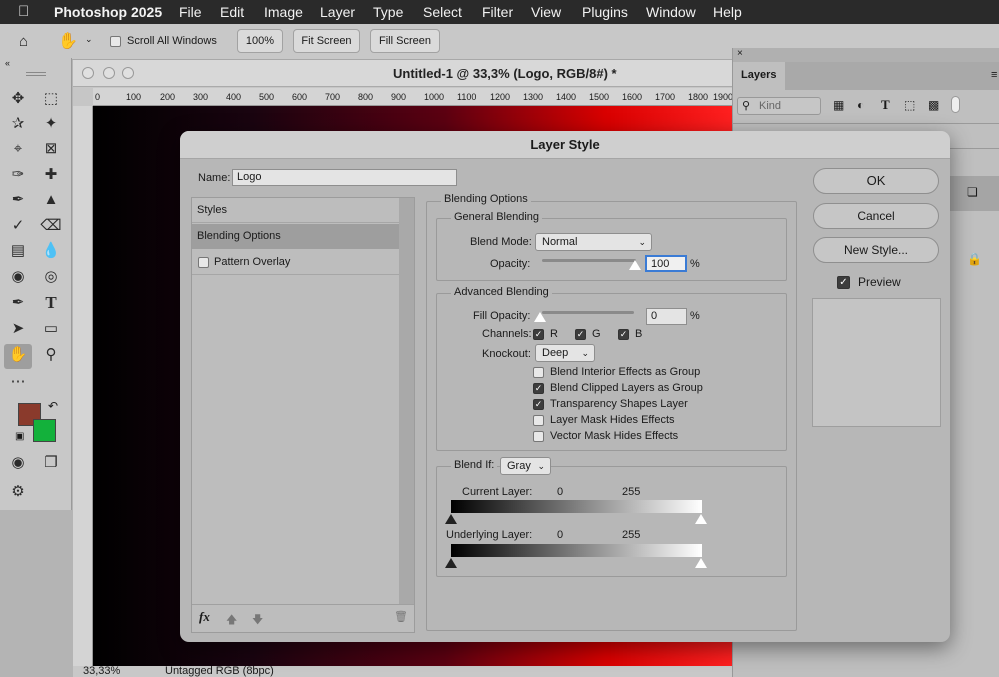  Describe the element at coordinates (955, 104) in the screenshot. I see `filter-toggle` at that location.